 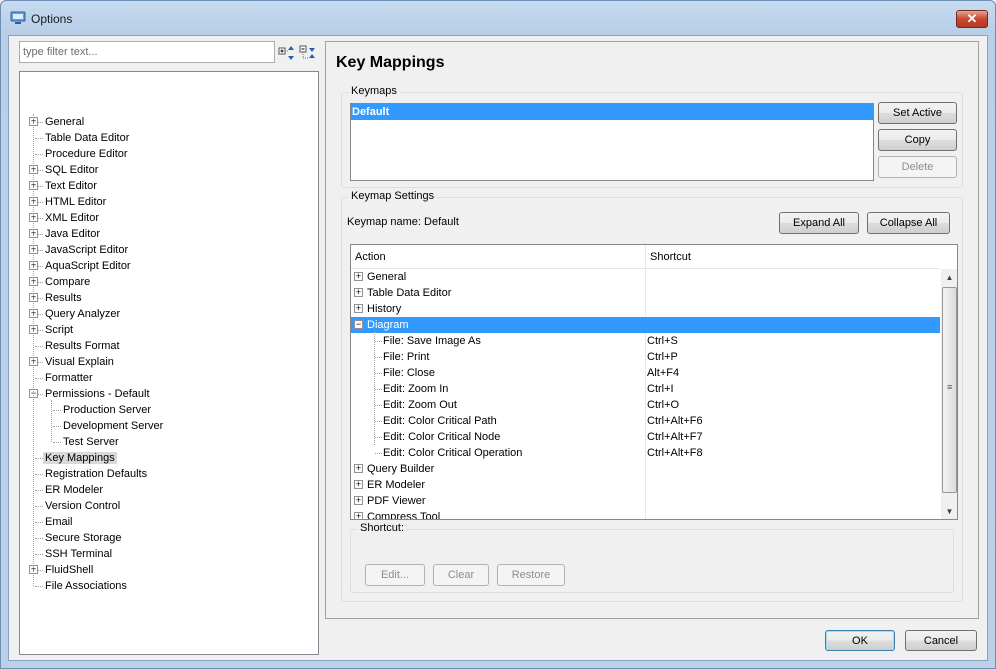 What do you see at coordinates (645, 373) in the screenshot?
I see `table-row: File: Close Alt+F4` at bounding box center [645, 373].